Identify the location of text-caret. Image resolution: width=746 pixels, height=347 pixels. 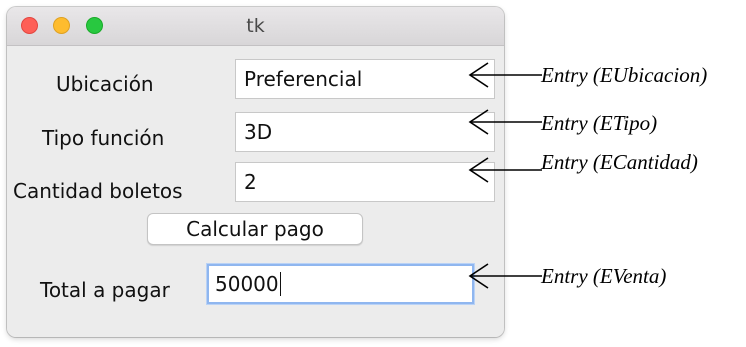
(280, 284).